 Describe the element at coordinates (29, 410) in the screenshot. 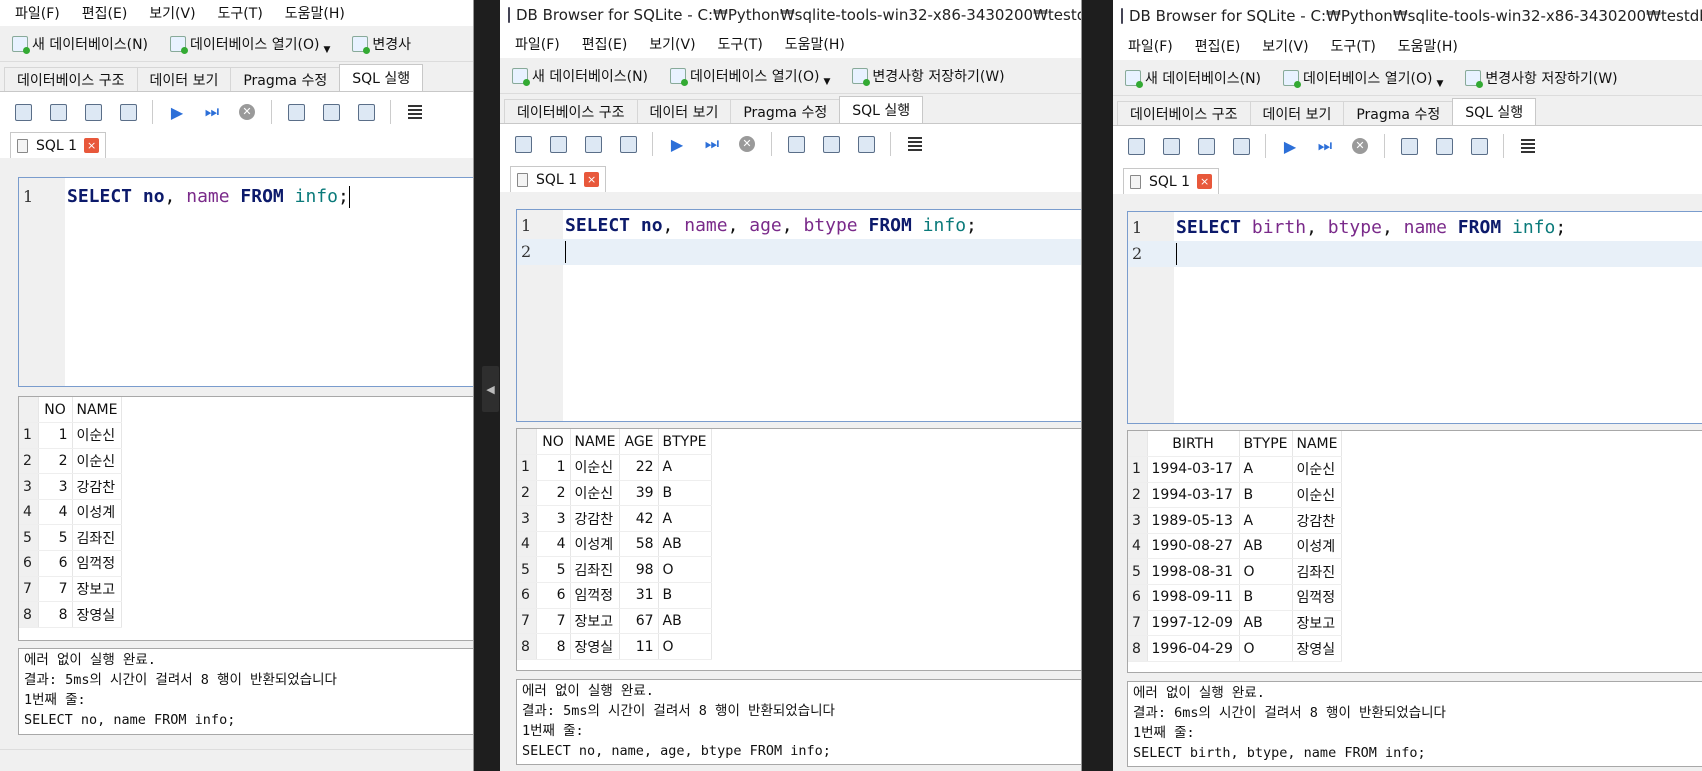

I see `corner-cell` at that location.